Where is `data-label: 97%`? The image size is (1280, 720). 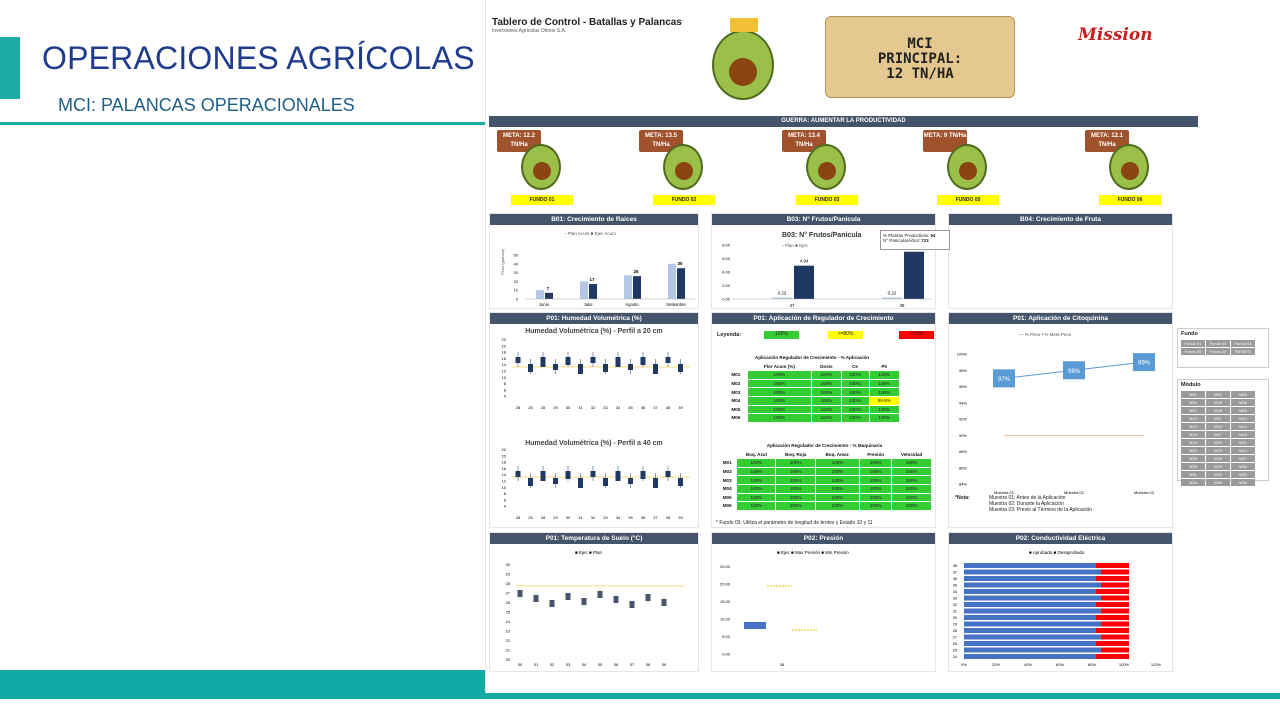 data-label: 97% is located at coordinates (1004, 380).